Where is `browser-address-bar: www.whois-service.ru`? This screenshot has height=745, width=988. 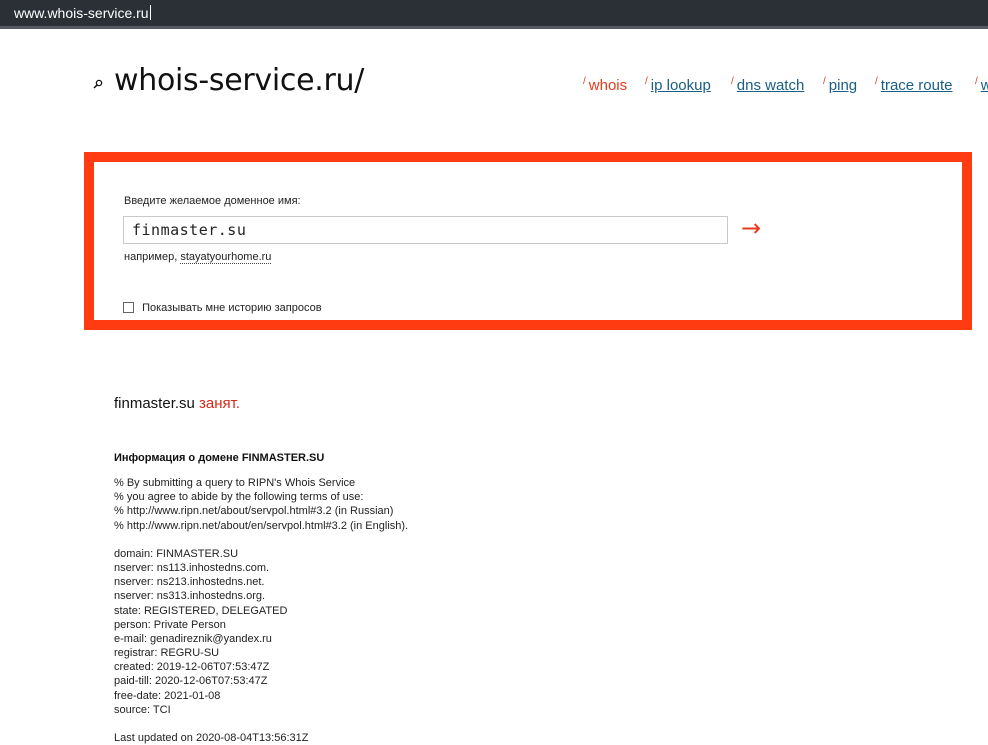
browser-address-bar: www.whois-service.ru is located at coordinates (494, 14).